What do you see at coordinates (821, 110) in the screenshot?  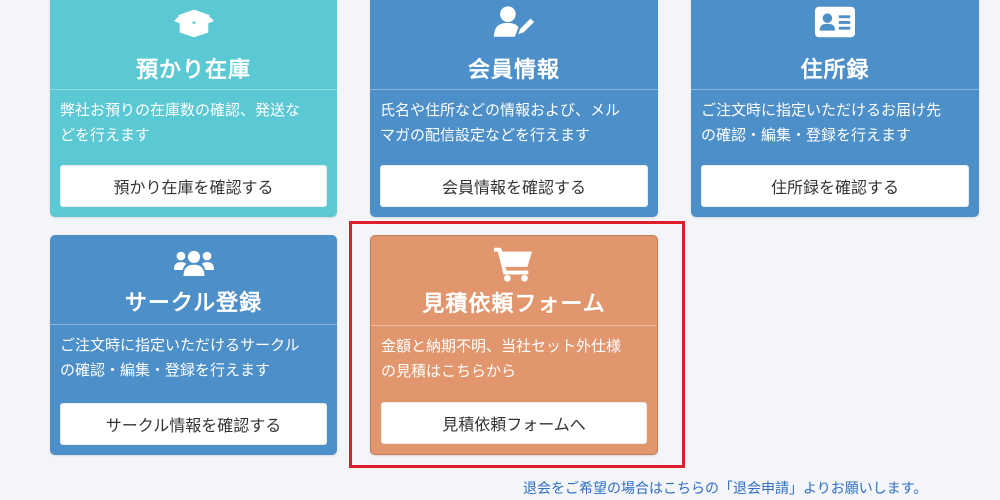 I see `desc-line: ご注文時に指定いただけるお届け先` at bounding box center [821, 110].